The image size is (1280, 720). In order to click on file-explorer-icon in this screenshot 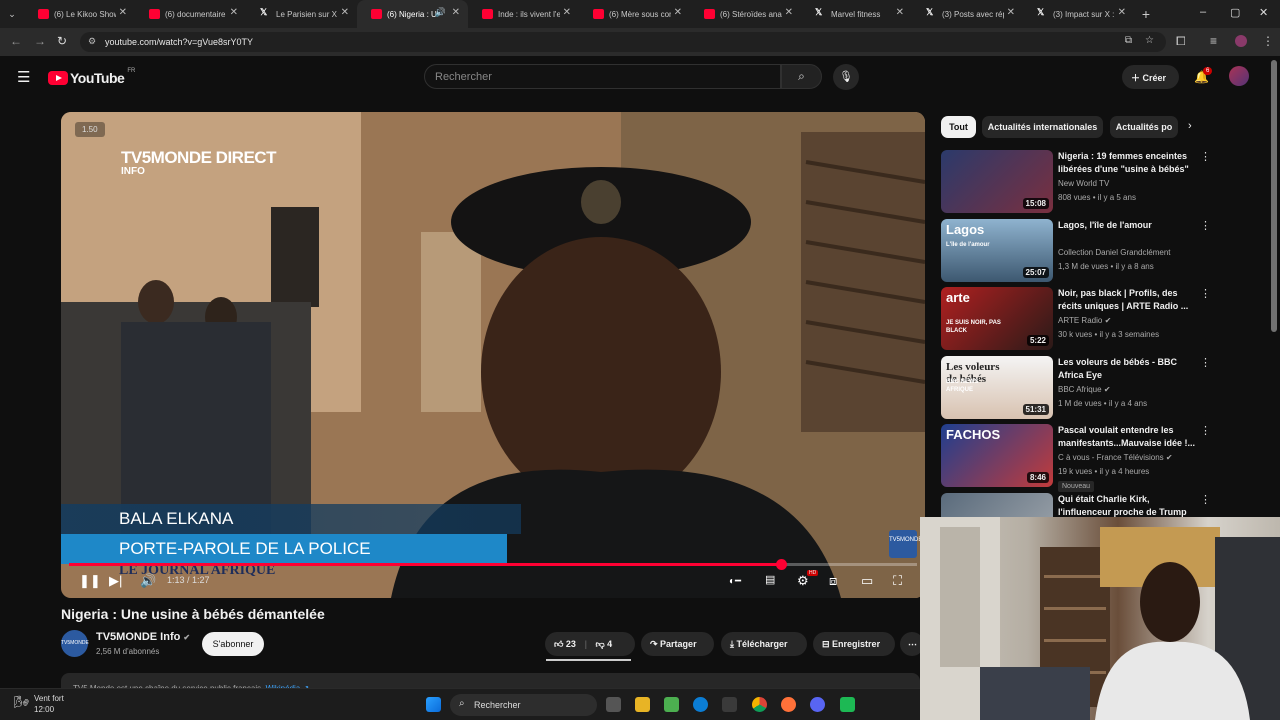, I will do `click(642, 704)`.